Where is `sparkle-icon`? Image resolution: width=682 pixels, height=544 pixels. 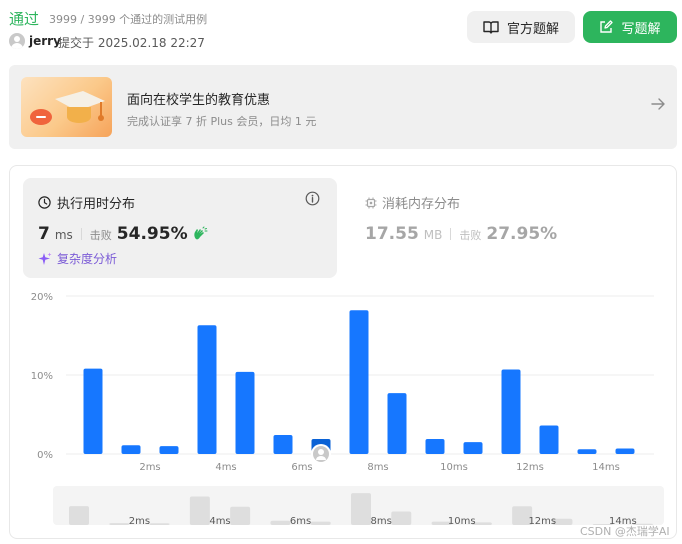 sparkle-icon is located at coordinates (45, 258).